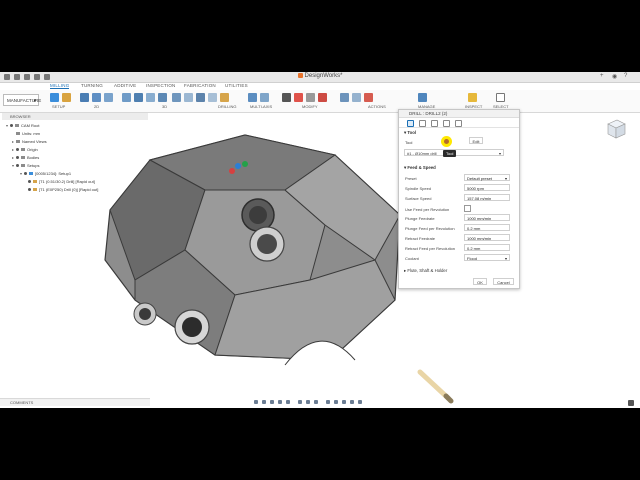 The width and height of the screenshot is (640, 480). What do you see at coordinates (162, 97) in the screenshot?
I see `parallel-icon` at bounding box center [162, 97].